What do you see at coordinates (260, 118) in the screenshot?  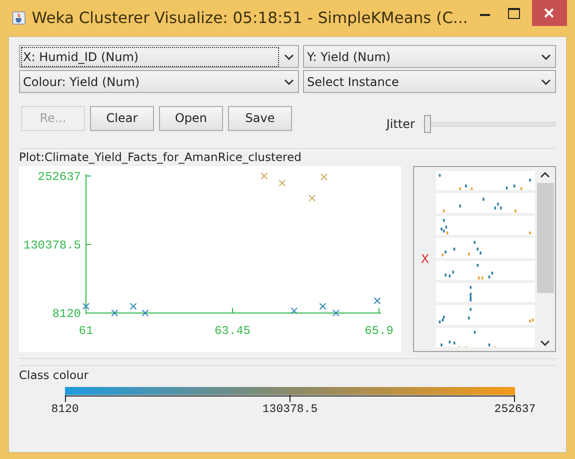 I see `button: Save` at bounding box center [260, 118].